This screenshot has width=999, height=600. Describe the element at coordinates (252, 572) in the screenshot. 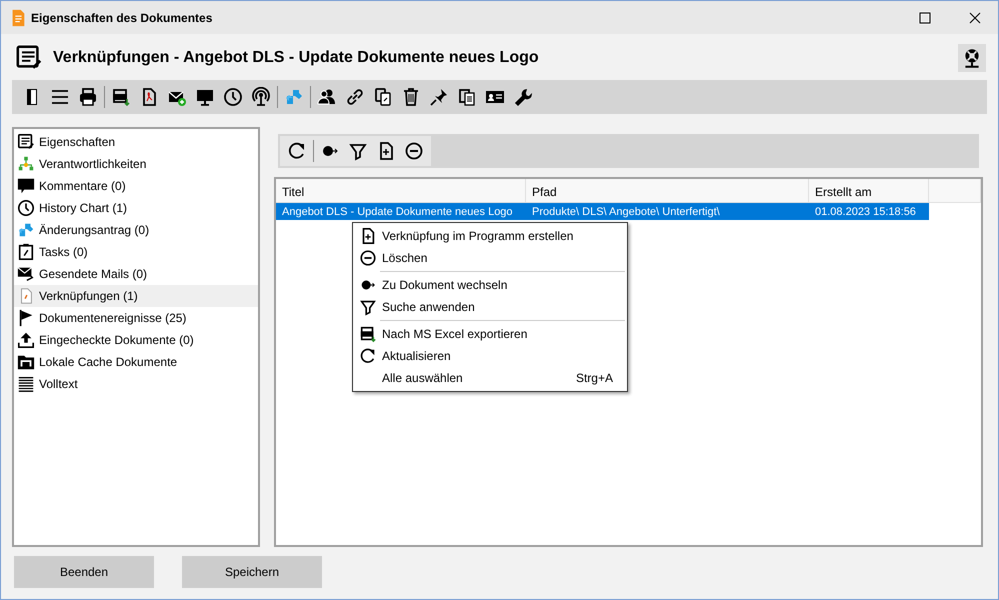

I see `footer-button: Speichern` at that location.